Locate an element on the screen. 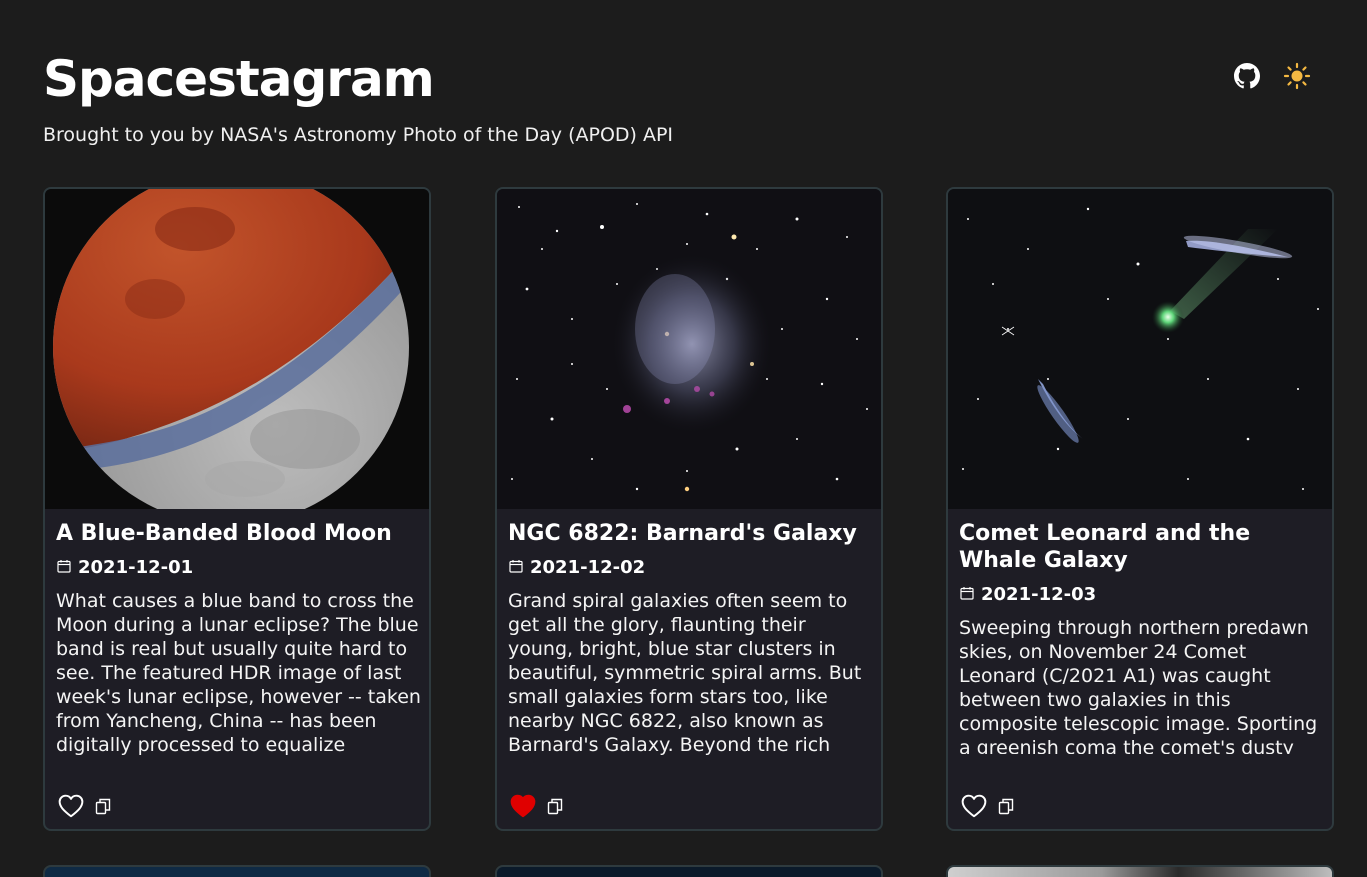  card-date-text: 2021-12-03 is located at coordinates (1039, 594).